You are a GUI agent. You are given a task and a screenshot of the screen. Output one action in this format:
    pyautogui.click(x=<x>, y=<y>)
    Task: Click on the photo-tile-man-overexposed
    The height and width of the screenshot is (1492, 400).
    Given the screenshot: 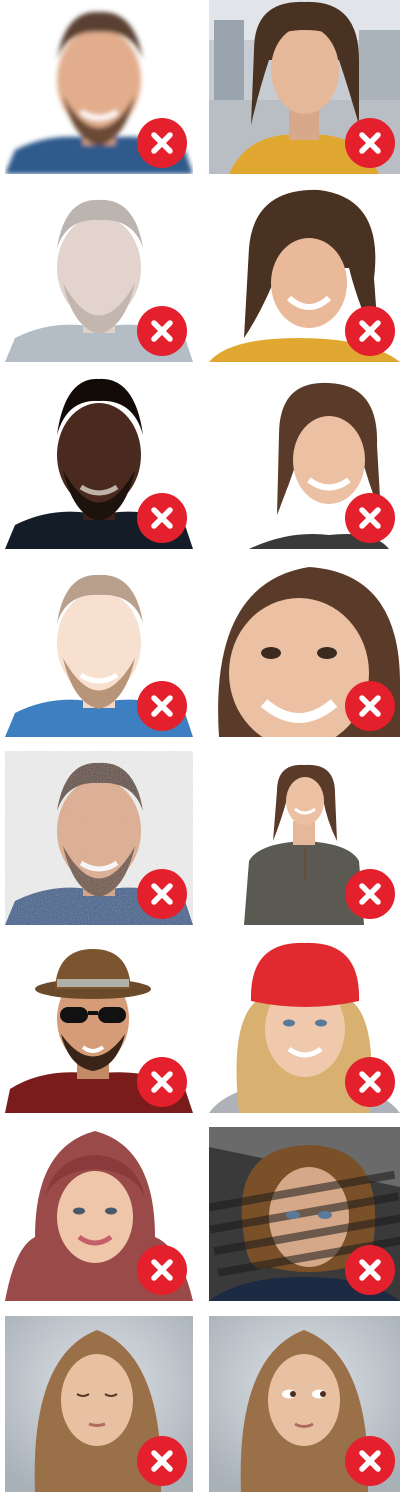 What is the action you would take?
    pyautogui.click(x=99, y=650)
    